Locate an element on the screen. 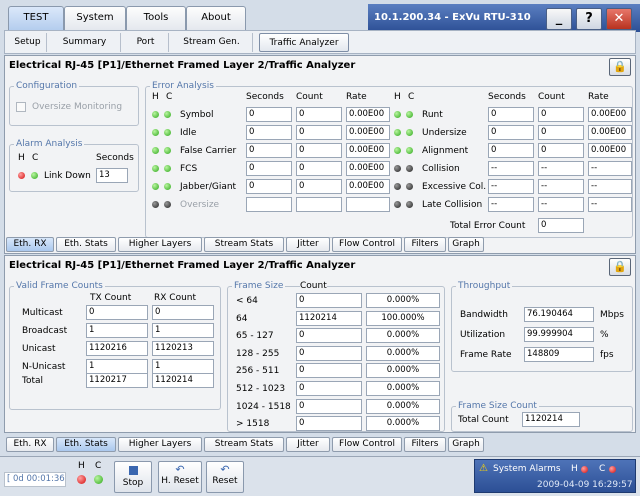  error-rate is located at coordinates (368, 204).